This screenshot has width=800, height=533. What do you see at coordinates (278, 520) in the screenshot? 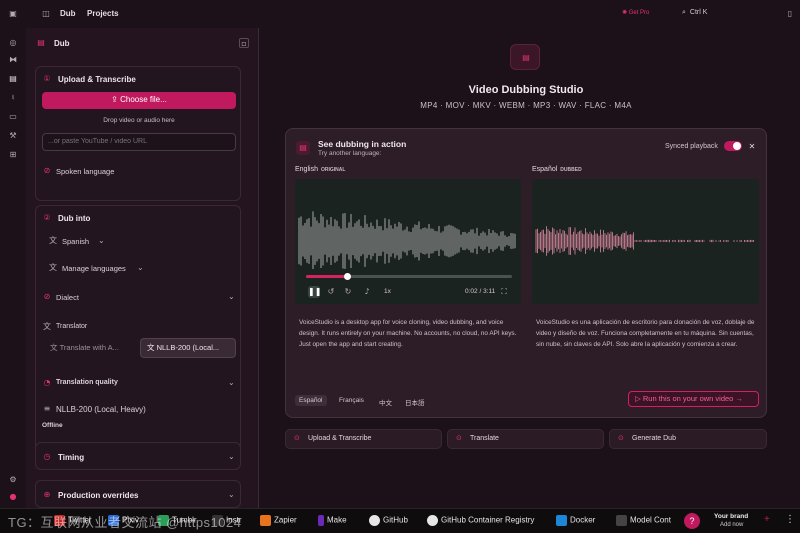
I see `bookmark-zapier: Zapier` at bounding box center [278, 520].